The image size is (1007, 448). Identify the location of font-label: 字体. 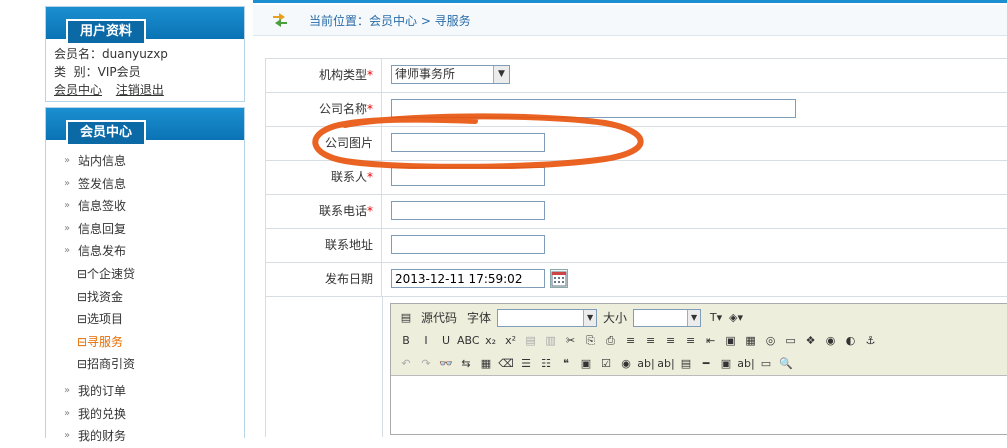
(479, 318).